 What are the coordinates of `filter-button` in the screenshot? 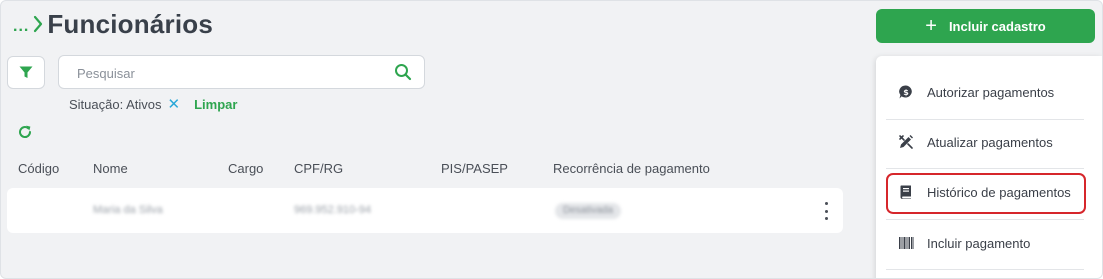 It's located at (26, 72).